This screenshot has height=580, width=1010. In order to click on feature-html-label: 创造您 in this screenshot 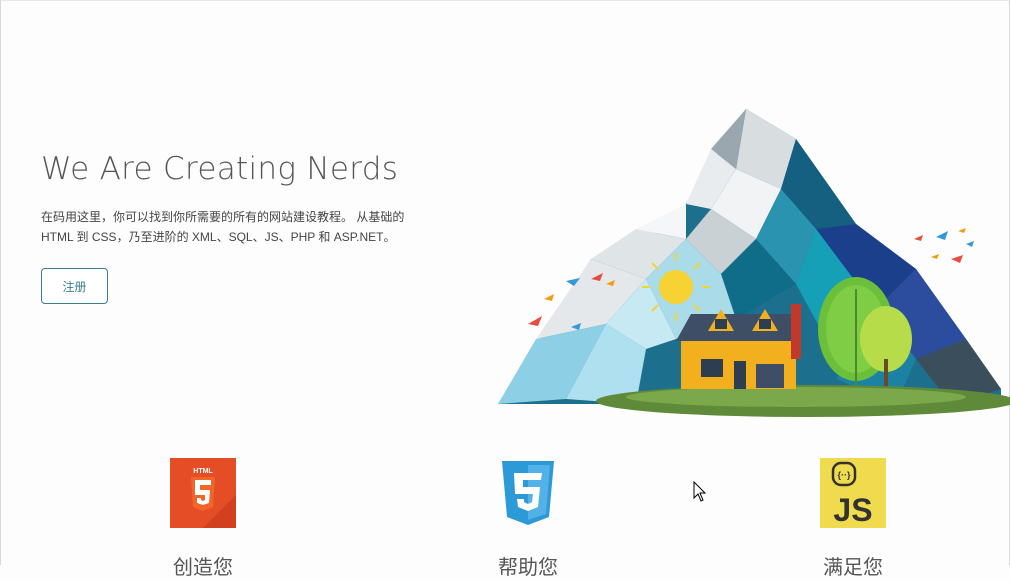, I will do `click(203, 568)`.